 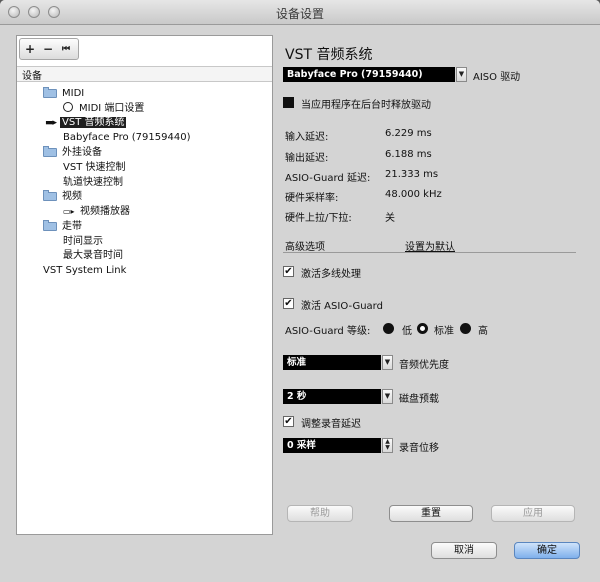 What do you see at coordinates (86, 123) in the screenshot?
I see `tree-item-vst-audio-system: ▬▸ VST 音频系统` at bounding box center [86, 123].